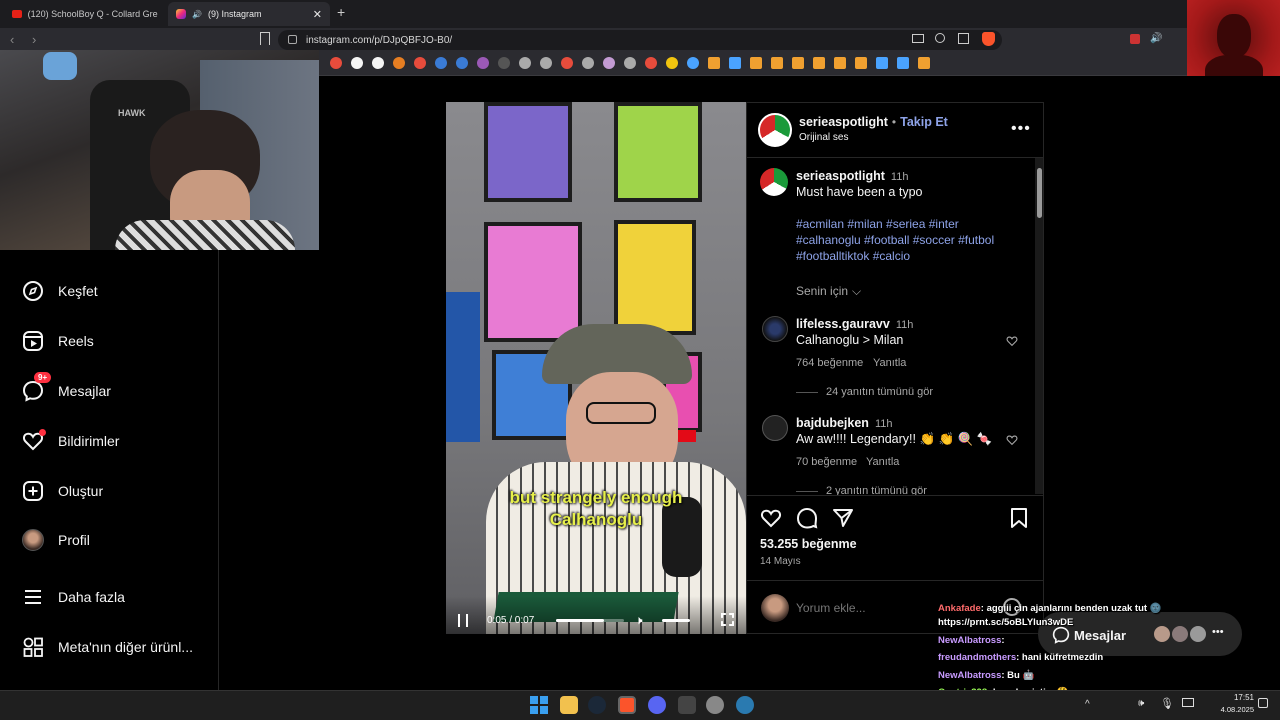  Describe the element at coordinates (292, 39) in the screenshot. I see `site-settings-icon` at that location.